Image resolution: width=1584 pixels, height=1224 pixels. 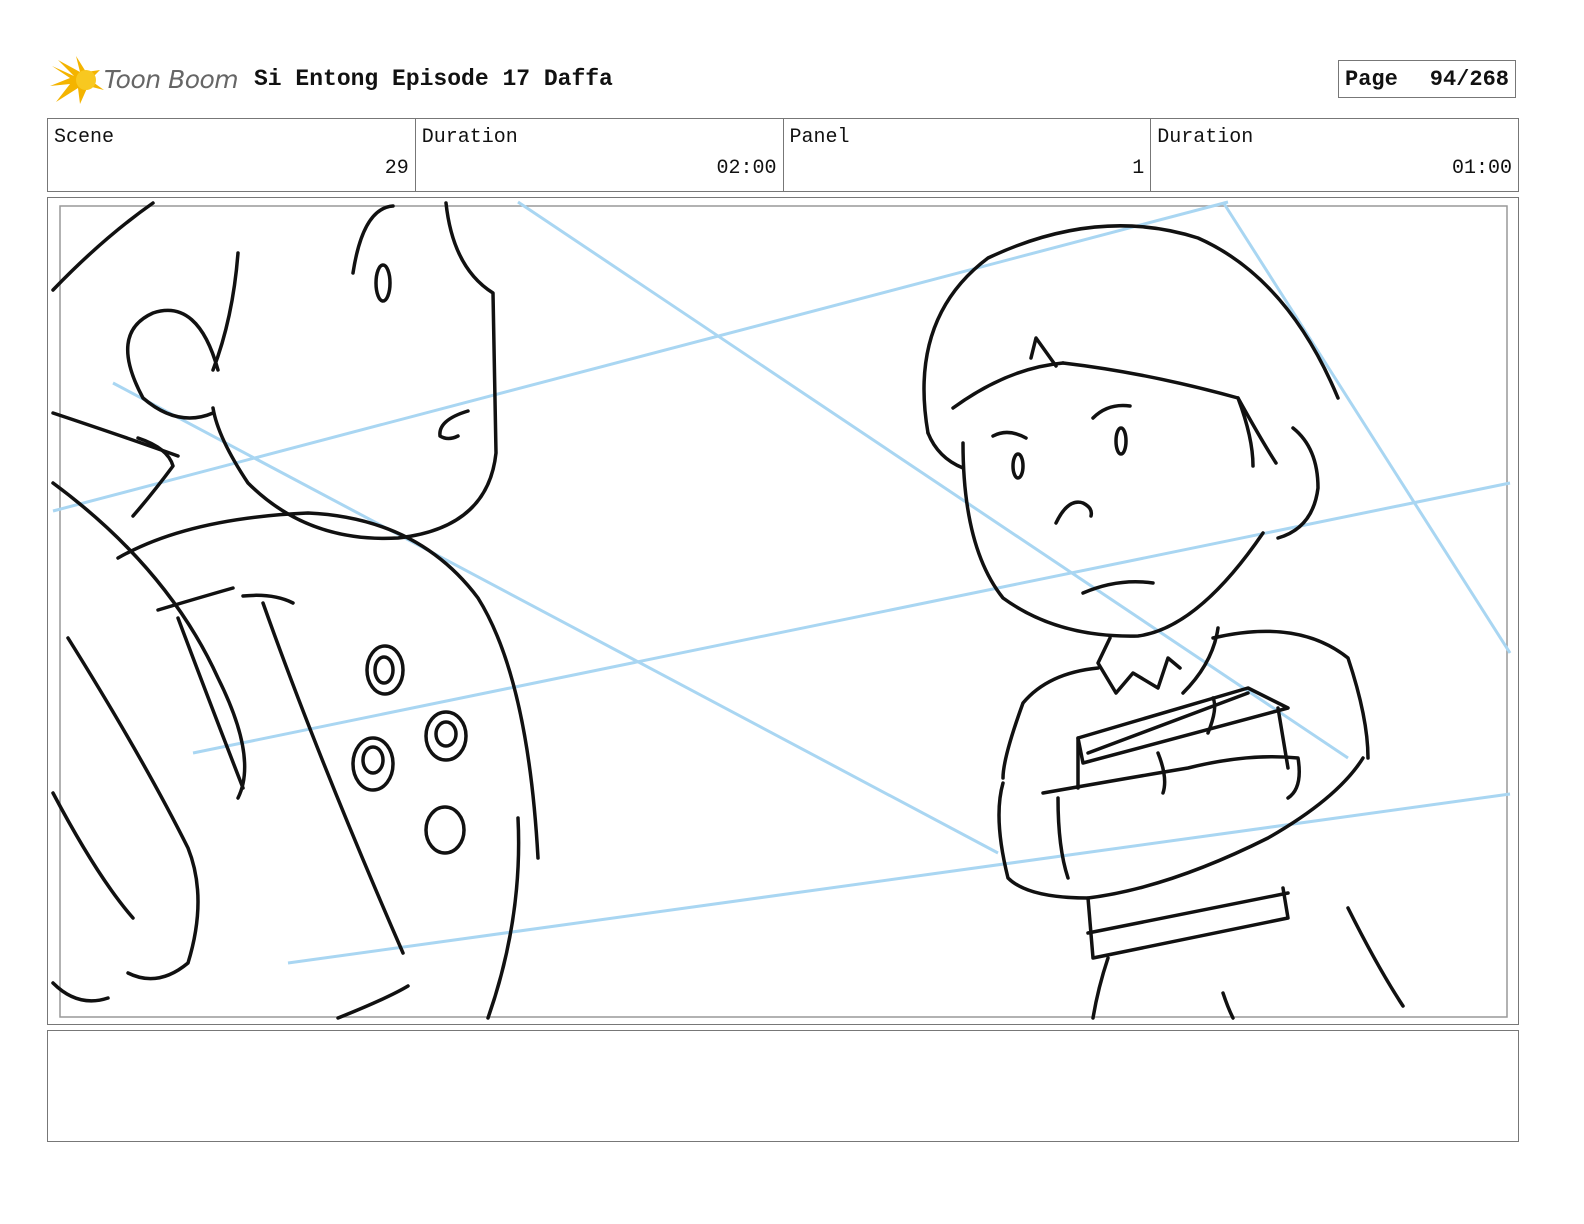 I want to click on sun-burst-icon, so click(x=77, y=80).